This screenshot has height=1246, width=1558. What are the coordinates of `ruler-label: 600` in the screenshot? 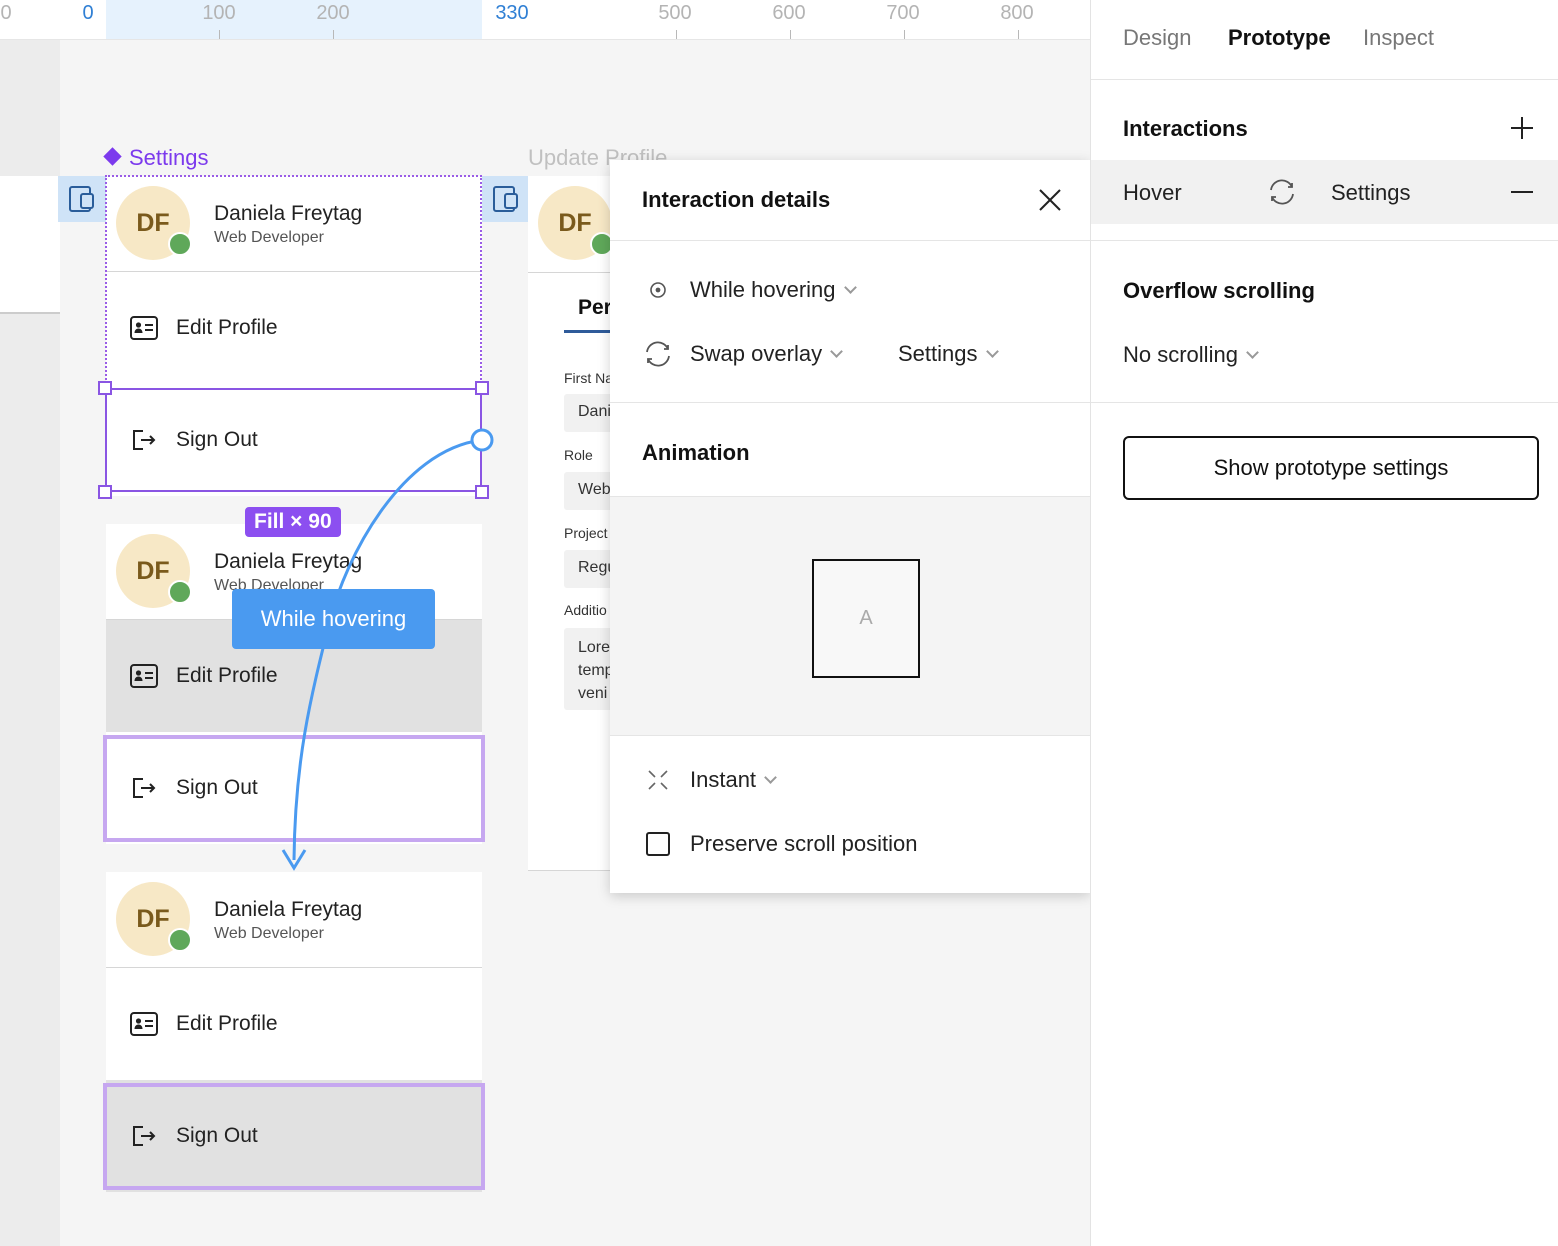 It's located at (789, 13).